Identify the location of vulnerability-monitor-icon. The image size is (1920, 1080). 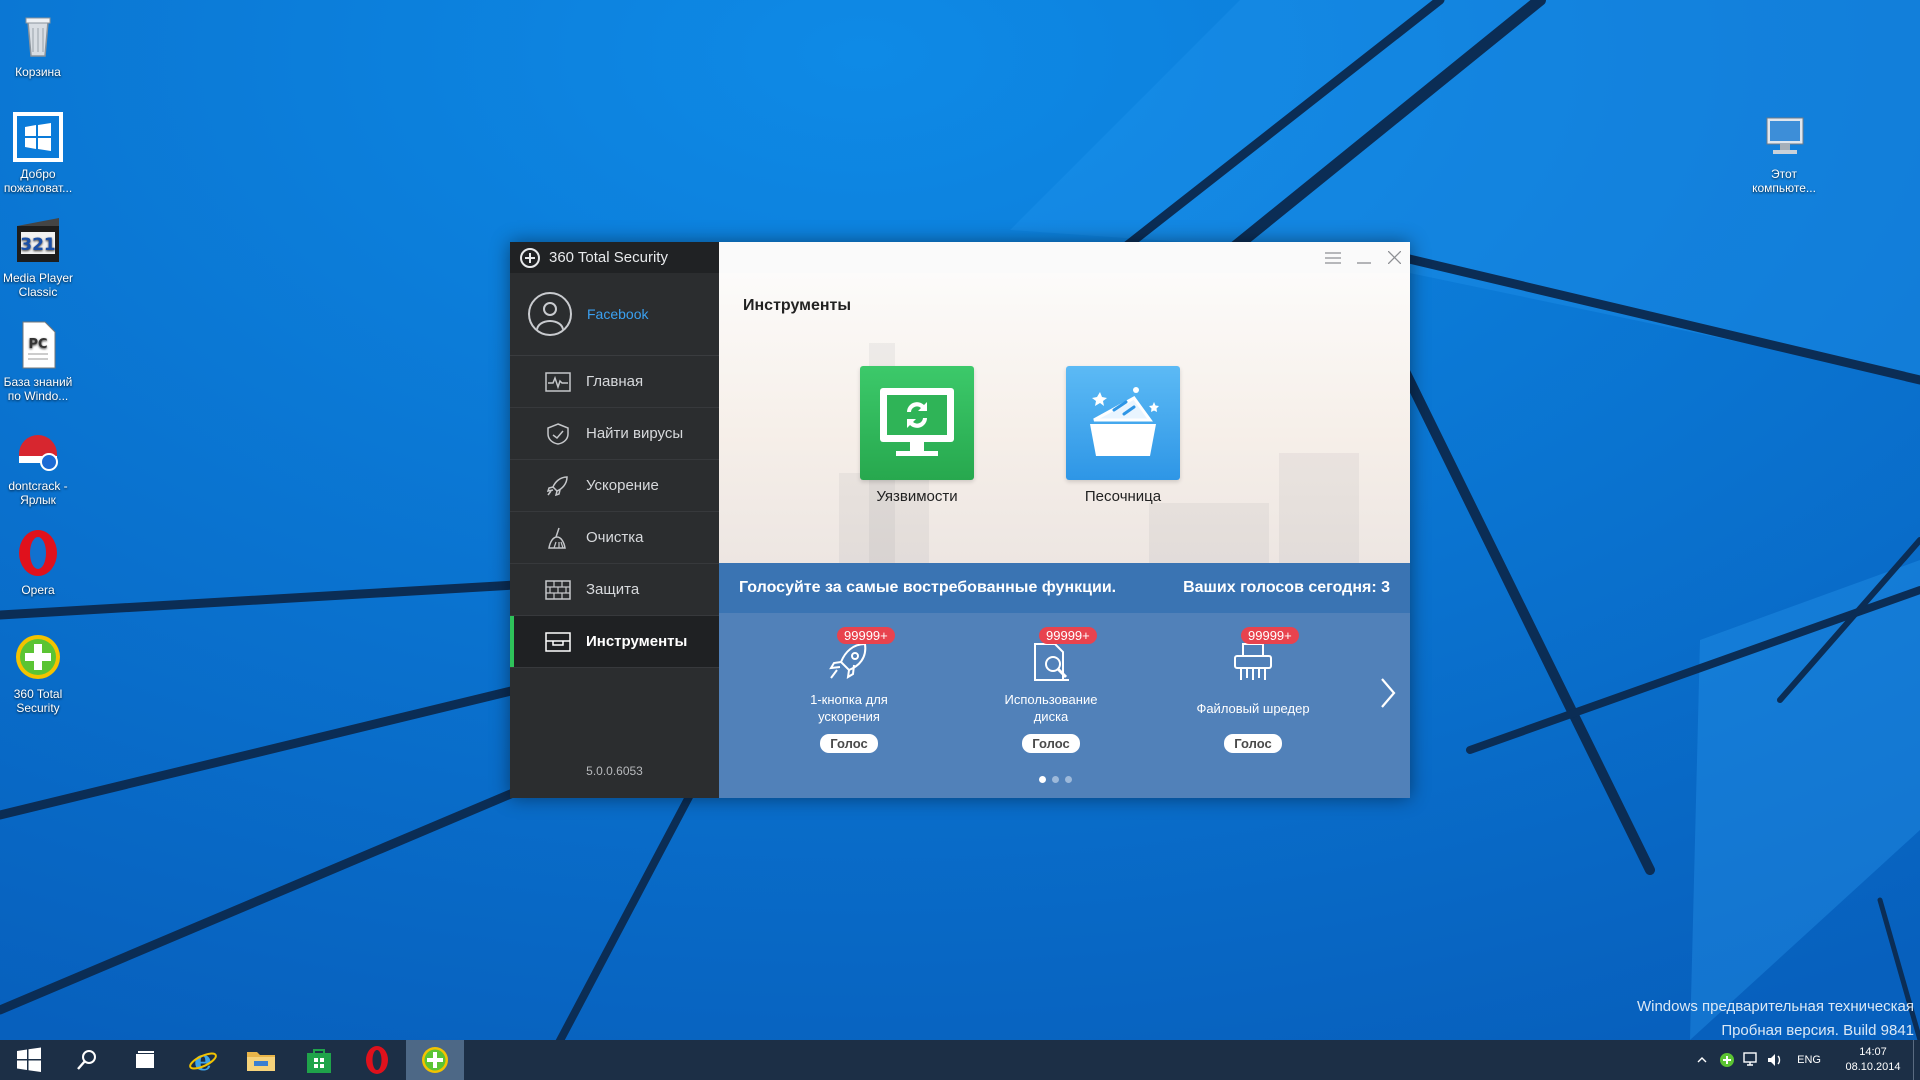
(917, 422).